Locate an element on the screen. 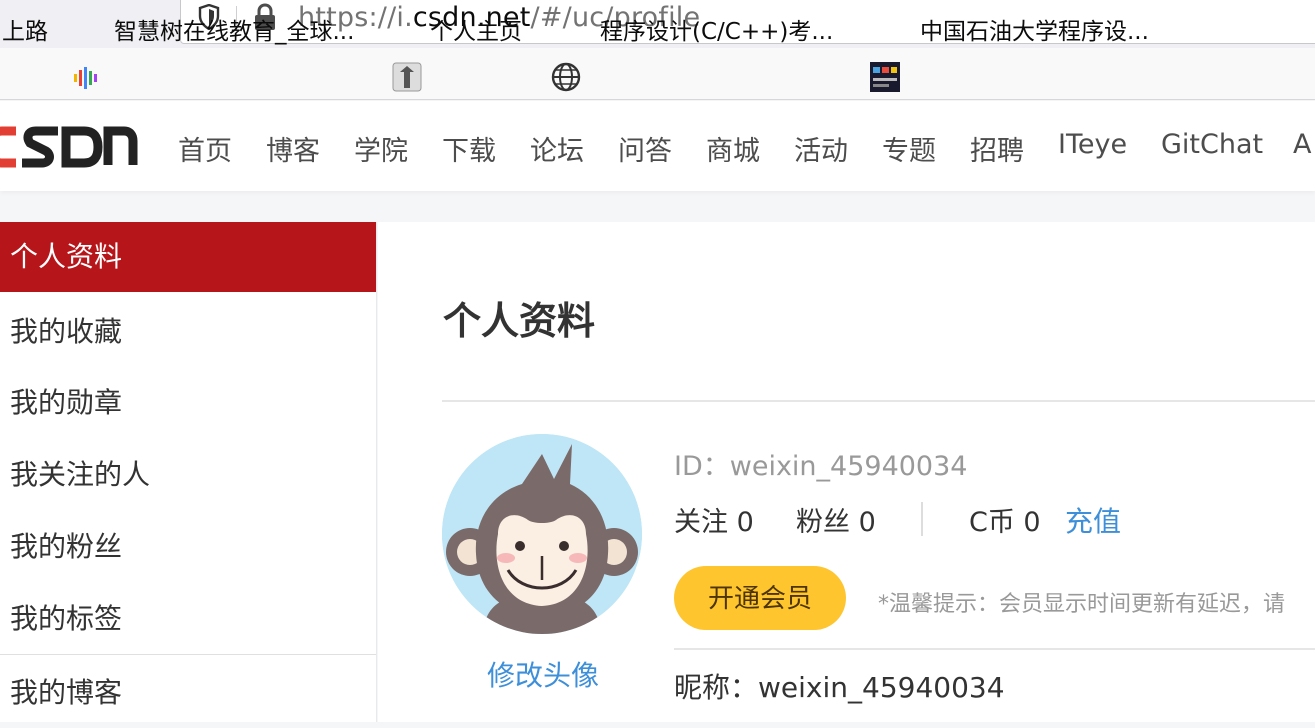 This screenshot has height=728, width=1315. nav-item-jobs: 招聘 is located at coordinates (997, 148).